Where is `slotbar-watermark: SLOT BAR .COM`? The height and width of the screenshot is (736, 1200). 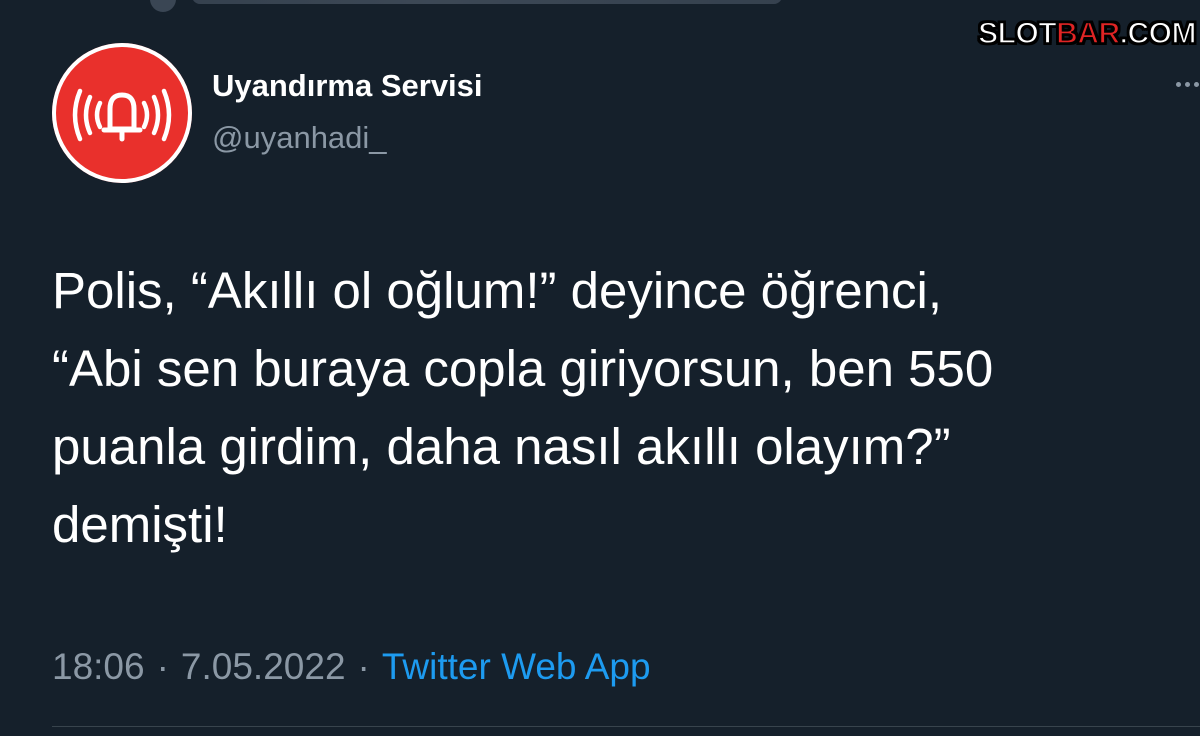 slotbar-watermark: SLOT BAR .COM is located at coordinates (1087, 34).